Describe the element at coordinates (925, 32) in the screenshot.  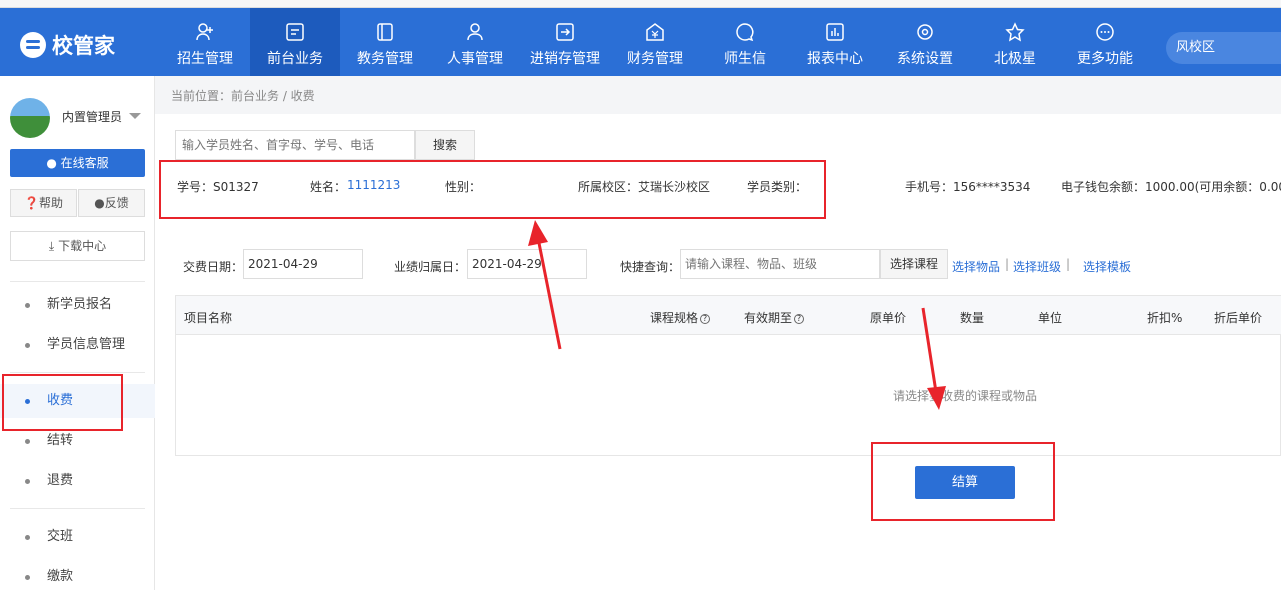
I see `gear-icon` at that location.